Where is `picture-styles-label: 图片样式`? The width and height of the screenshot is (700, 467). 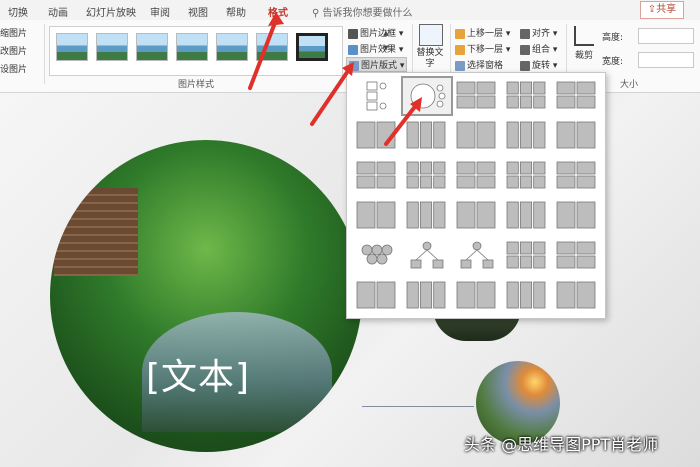 picture-styles-label: 图片样式 is located at coordinates (196, 85).